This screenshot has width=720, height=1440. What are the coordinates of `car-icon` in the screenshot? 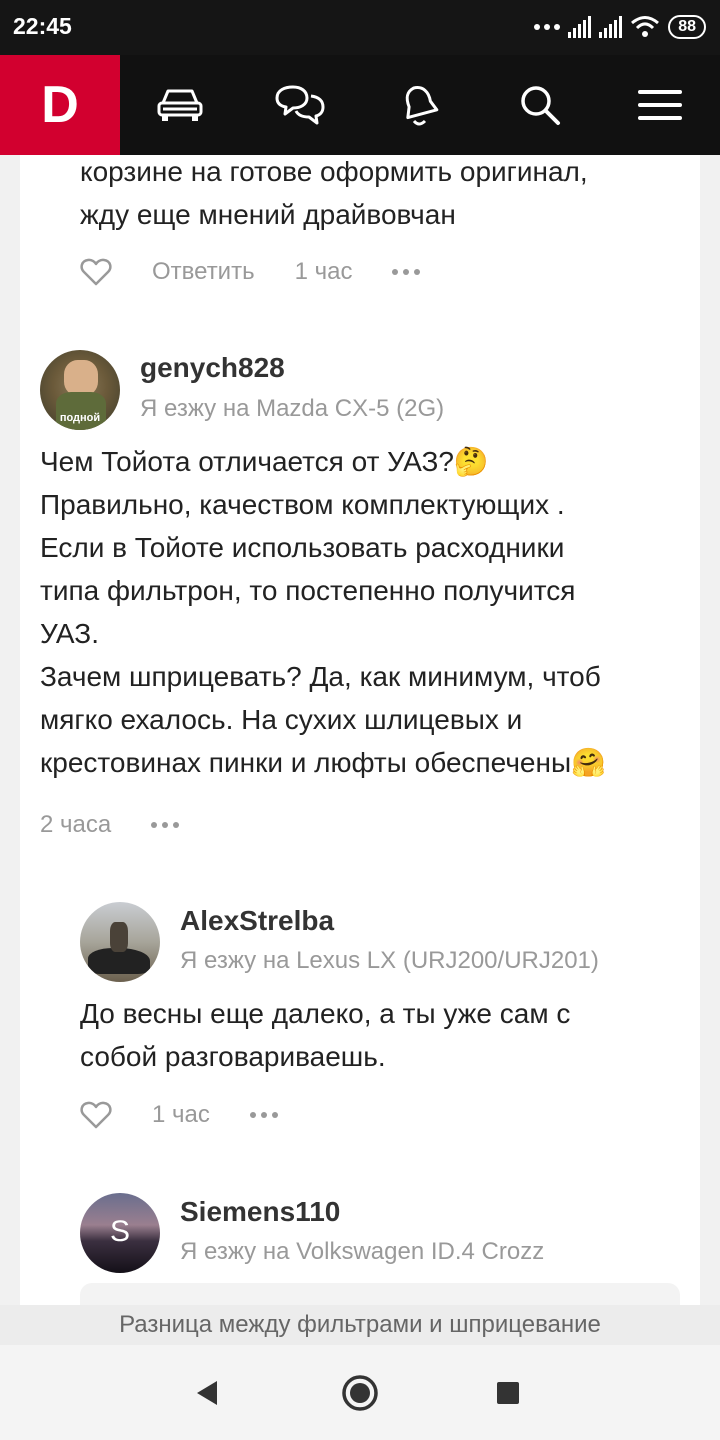 It's located at (180, 105).